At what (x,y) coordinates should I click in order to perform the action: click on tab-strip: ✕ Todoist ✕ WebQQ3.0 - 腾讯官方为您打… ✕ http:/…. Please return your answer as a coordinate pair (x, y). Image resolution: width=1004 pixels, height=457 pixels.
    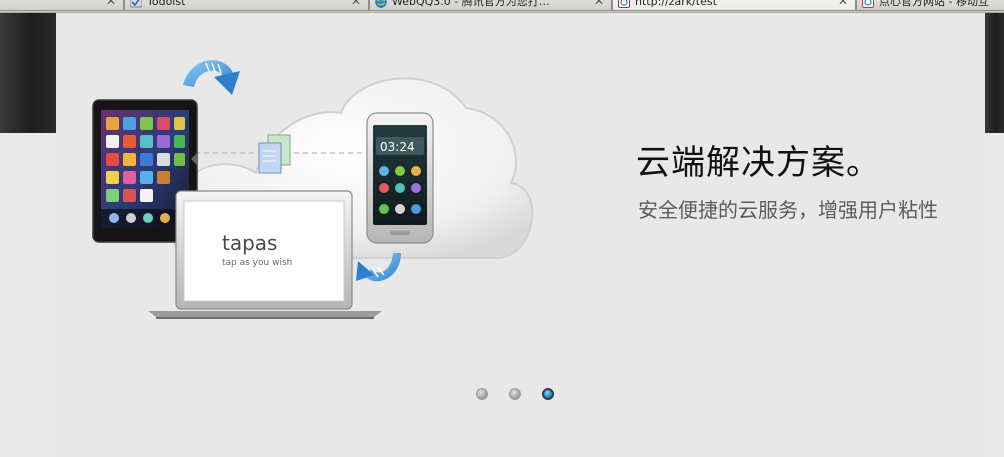
    Looking at the image, I should click on (502, 6).